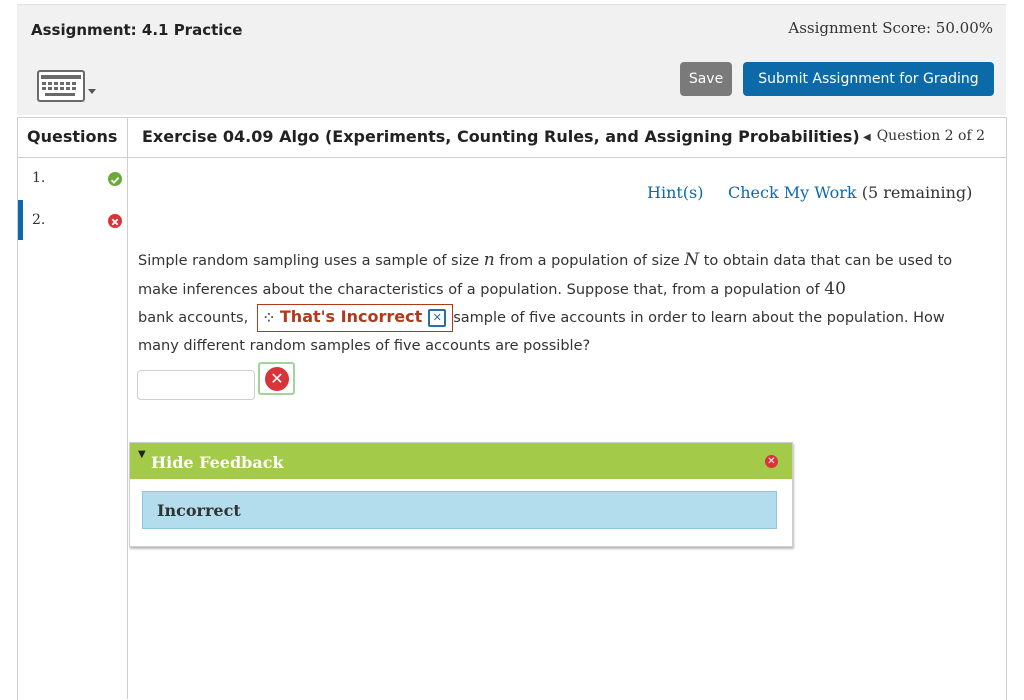 The height and width of the screenshot is (700, 1024). I want to click on question-text-part: from a population of size, so click(589, 261).